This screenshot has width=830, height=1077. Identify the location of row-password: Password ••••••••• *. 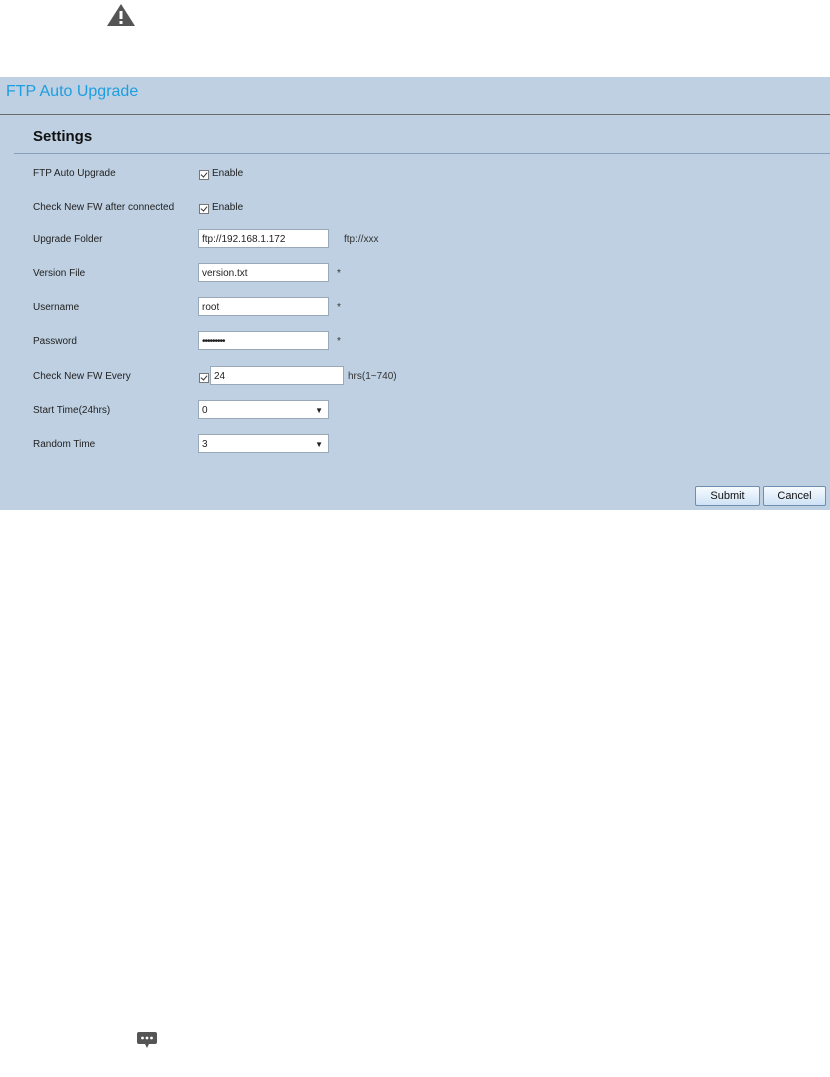
(415, 343).